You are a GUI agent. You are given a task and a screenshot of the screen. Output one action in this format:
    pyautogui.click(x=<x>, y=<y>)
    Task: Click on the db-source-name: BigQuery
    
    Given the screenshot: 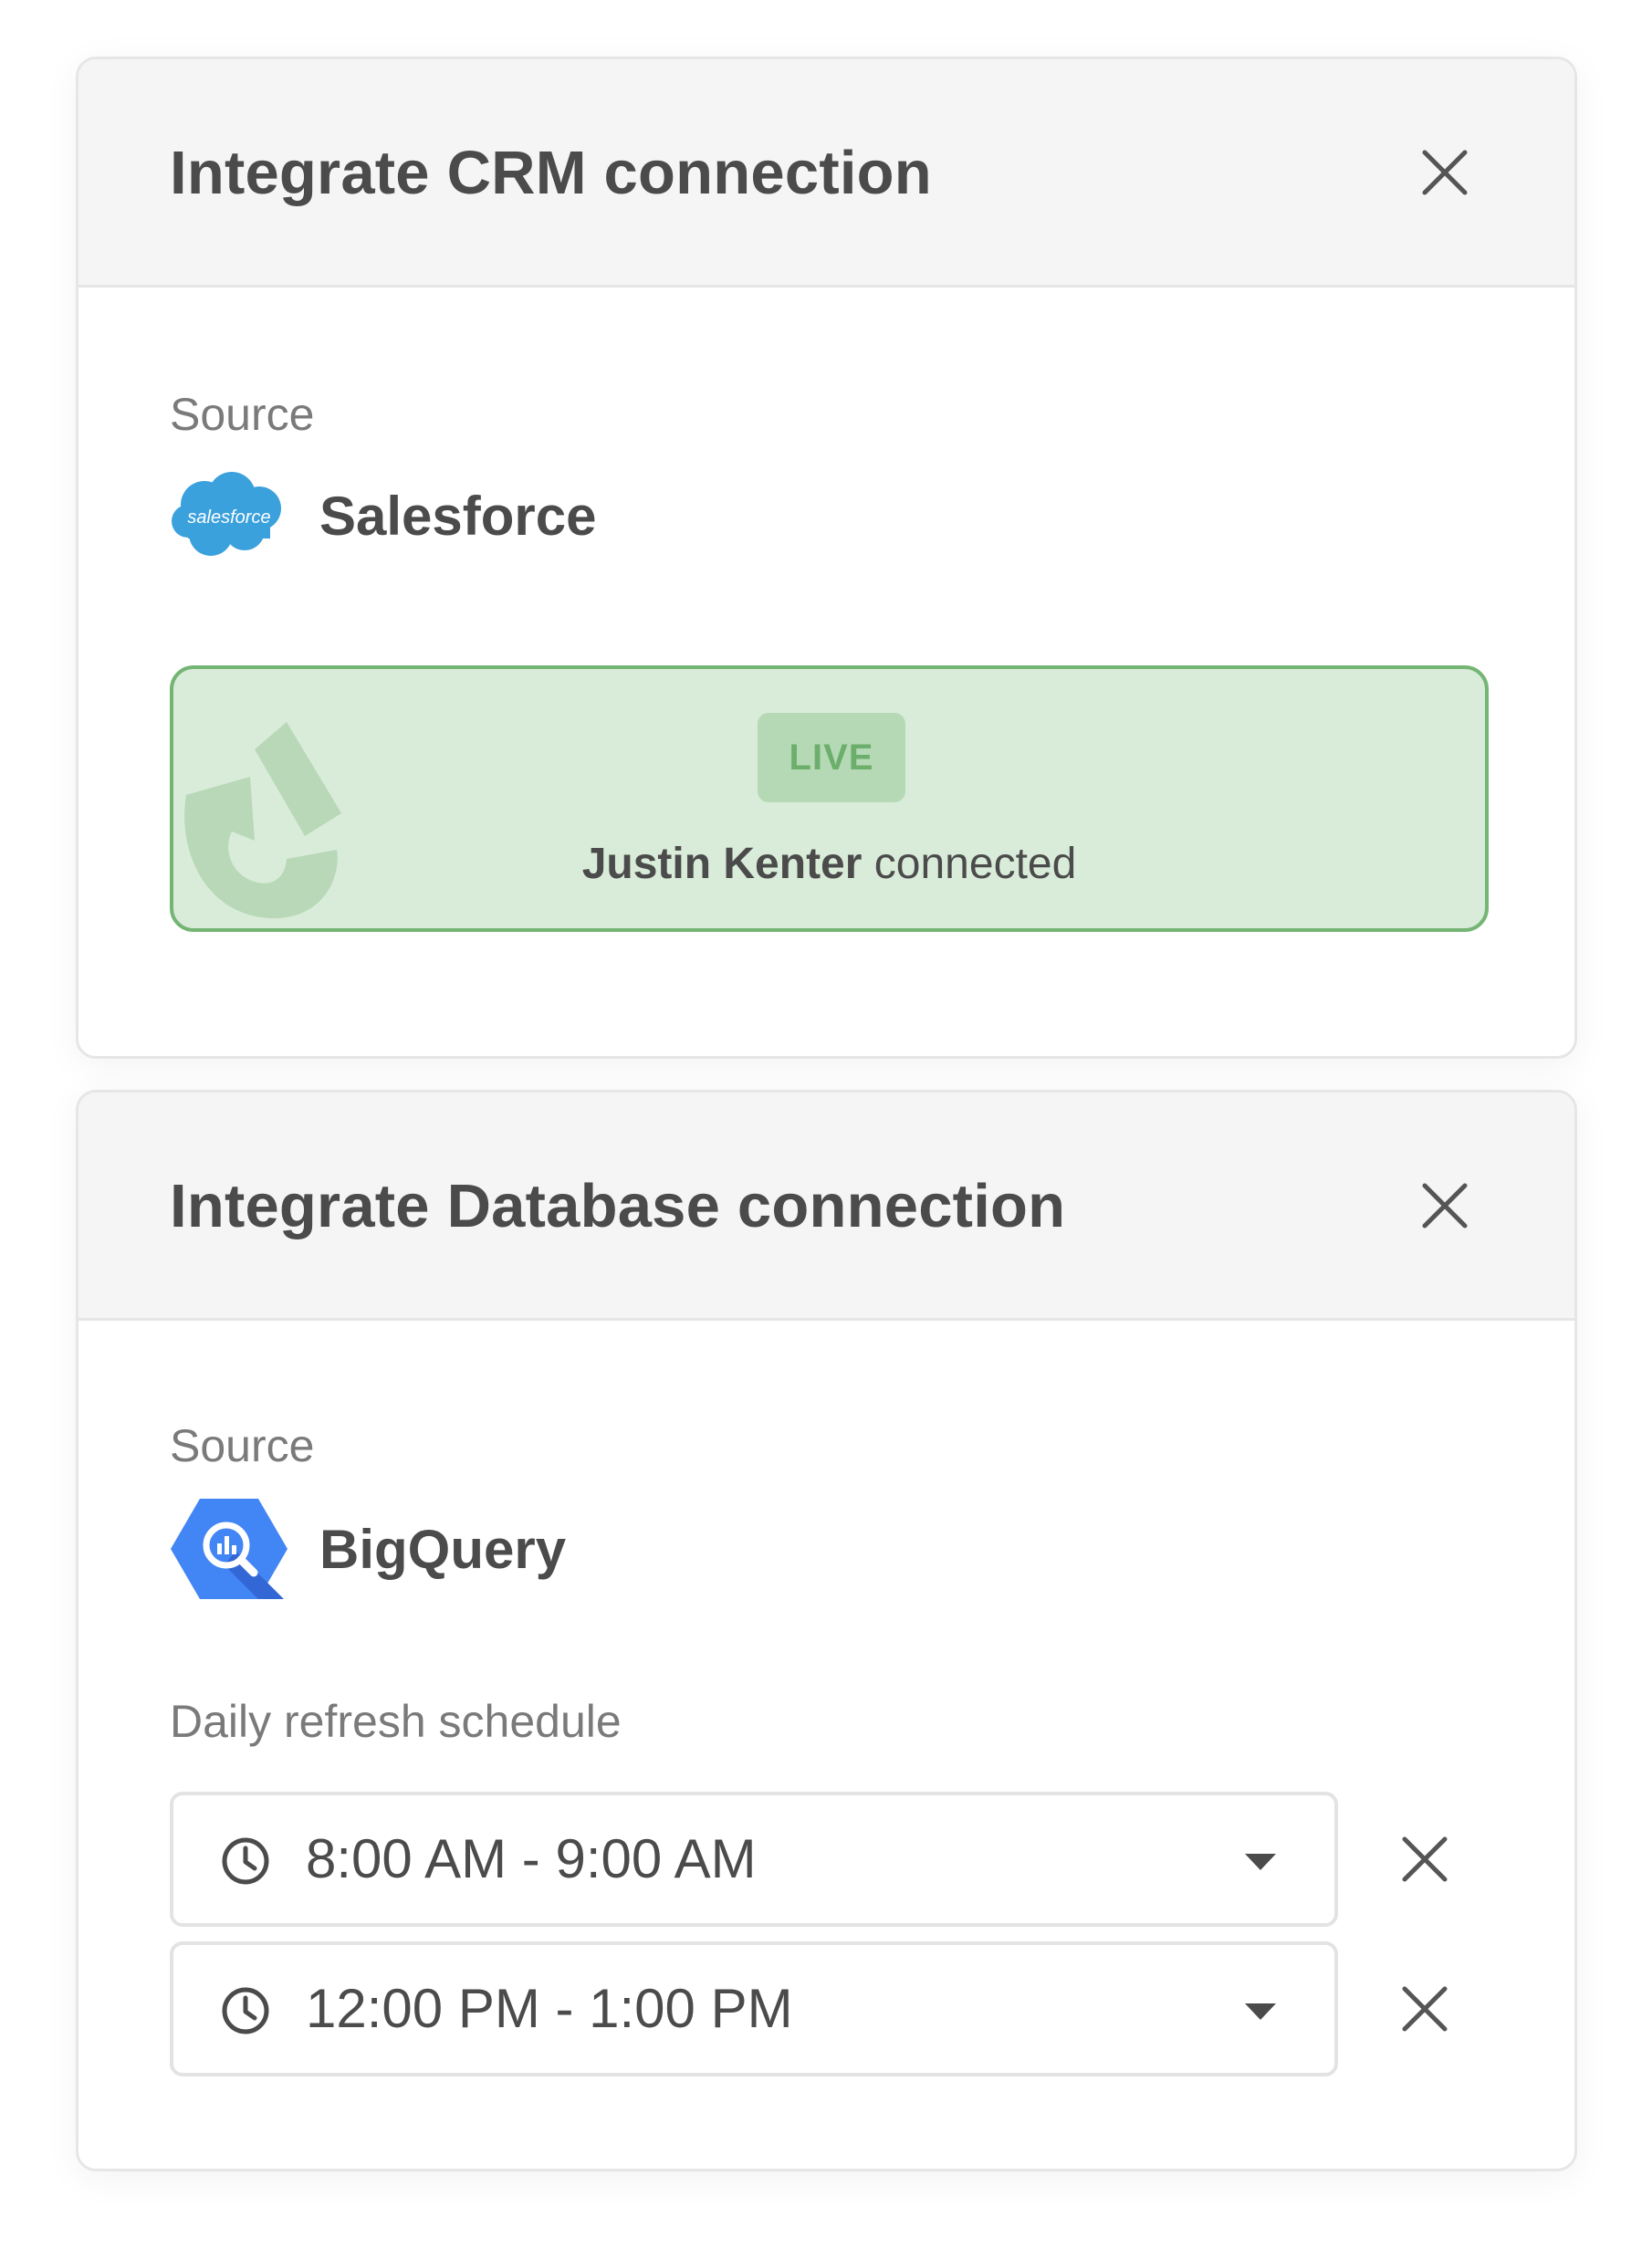 What is the action you would take?
    pyautogui.click(x=443, y=1549)
    